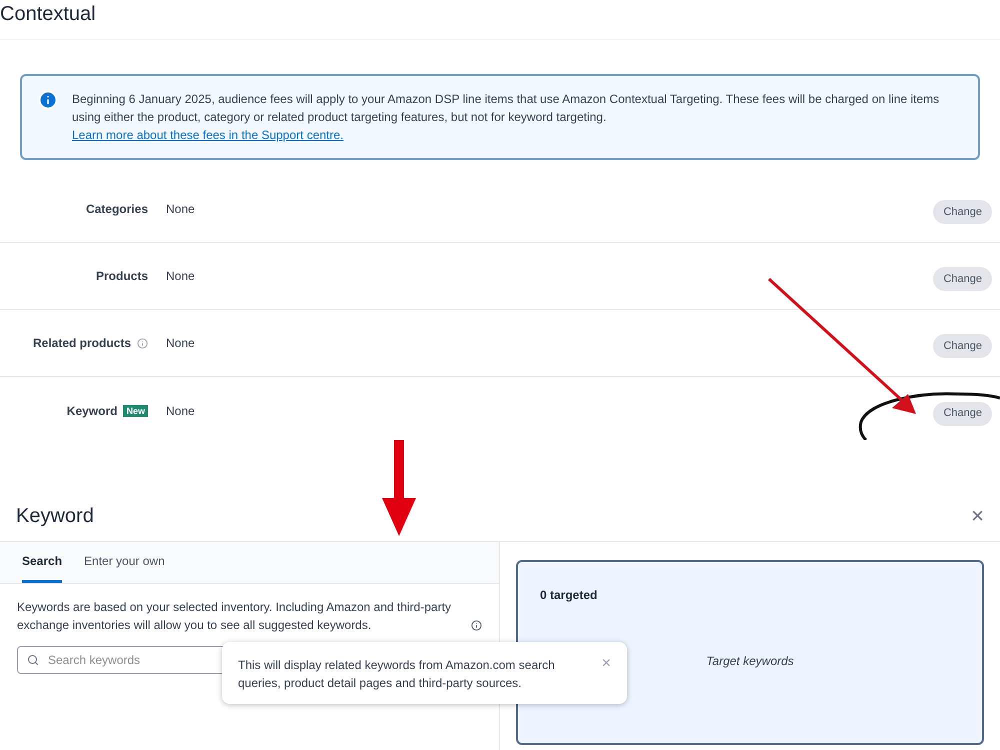  I want to click on page-title: Contextual, so click(48, 14).